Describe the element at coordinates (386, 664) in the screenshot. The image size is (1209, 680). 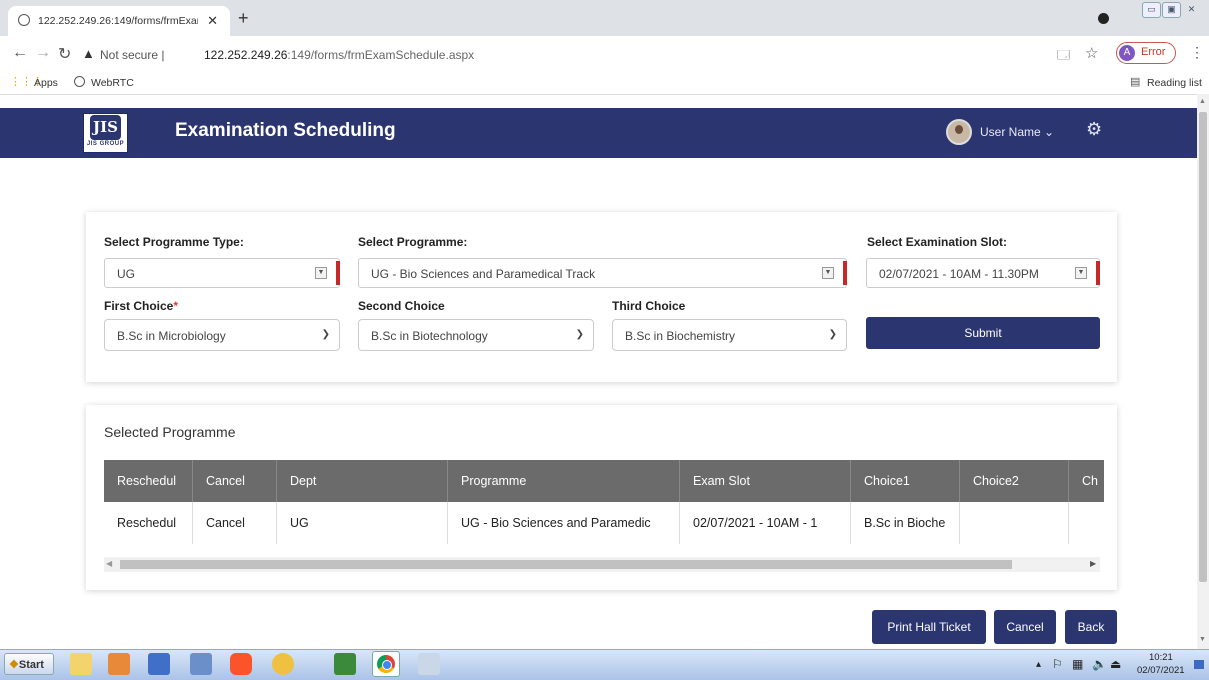
I see `chrome-icon` at that location.